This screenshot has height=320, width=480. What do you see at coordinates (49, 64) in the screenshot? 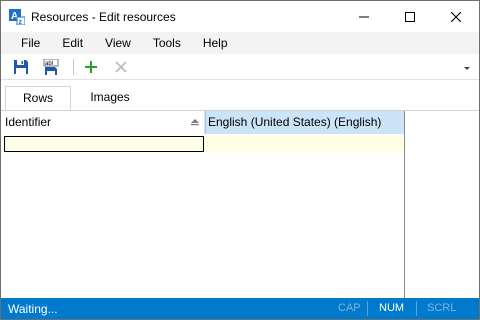
I see `svg-text: abl` at bounding box center [49, 64].